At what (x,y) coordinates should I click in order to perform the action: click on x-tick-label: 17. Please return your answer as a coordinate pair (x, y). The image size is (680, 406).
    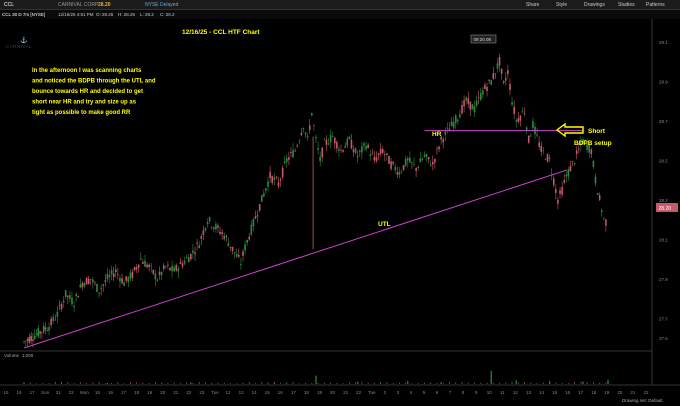
    Looking at the image, I should click on (294, 392).